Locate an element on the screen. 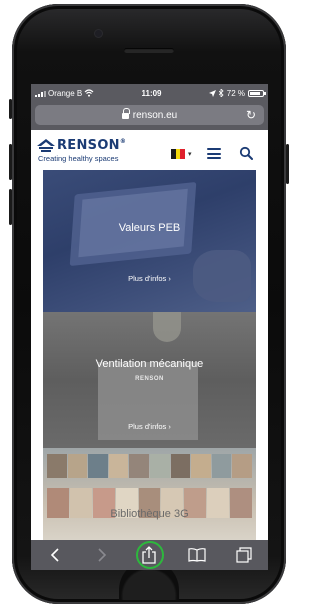 The height and width of the screenshot is (608, 320). earpiece-speaker is located at coordinates (149, 50).